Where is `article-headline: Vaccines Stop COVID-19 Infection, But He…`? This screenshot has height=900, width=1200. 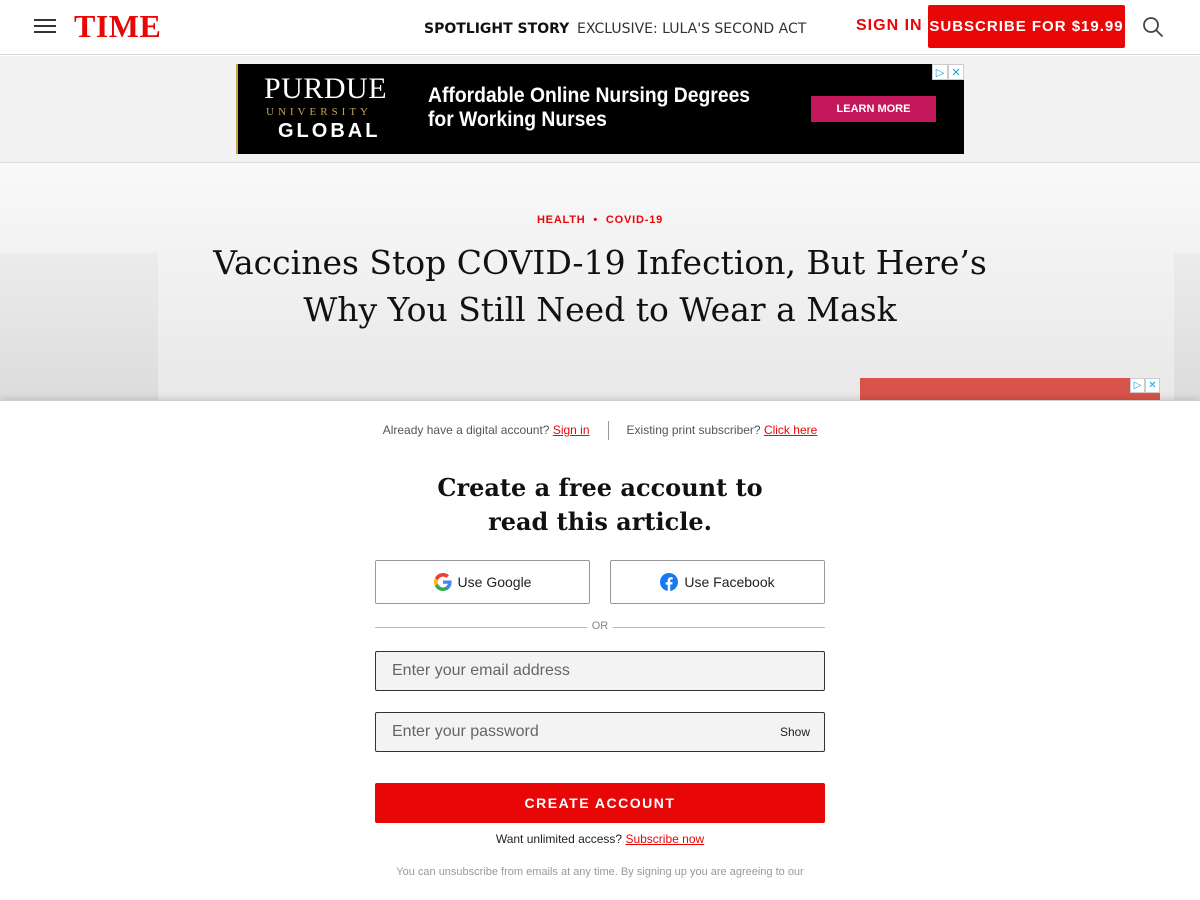
article-headline: Vaccines Stop COVID-19 Infection, But He… is located at coordinates (600, 286).